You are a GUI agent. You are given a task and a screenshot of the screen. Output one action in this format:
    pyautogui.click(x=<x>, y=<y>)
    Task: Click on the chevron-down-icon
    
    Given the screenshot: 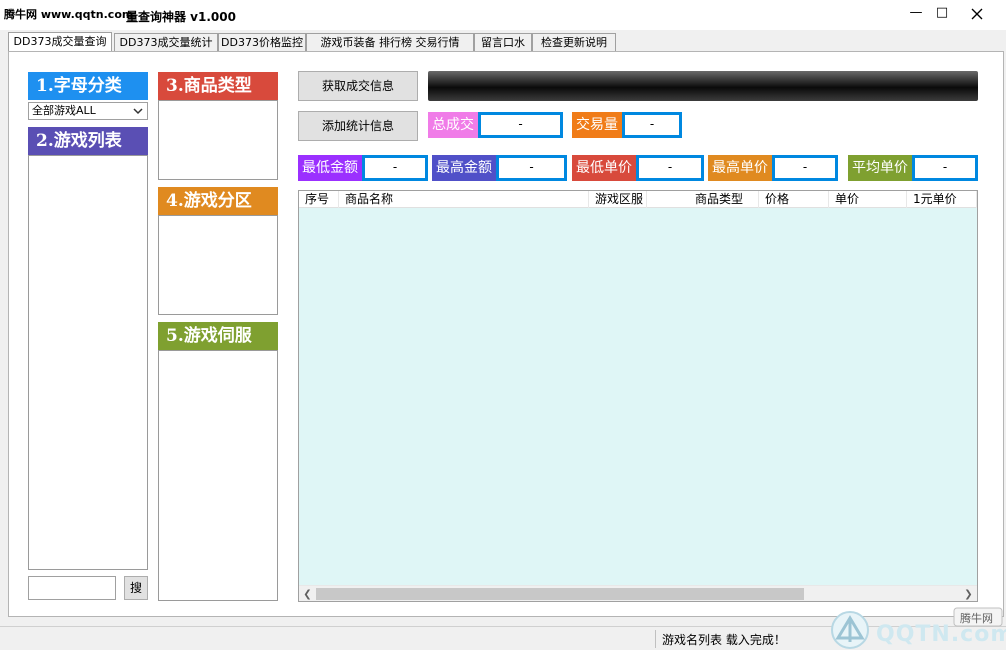 What is the action you would take?
    pyautogui.click(x=138, y=111)
    